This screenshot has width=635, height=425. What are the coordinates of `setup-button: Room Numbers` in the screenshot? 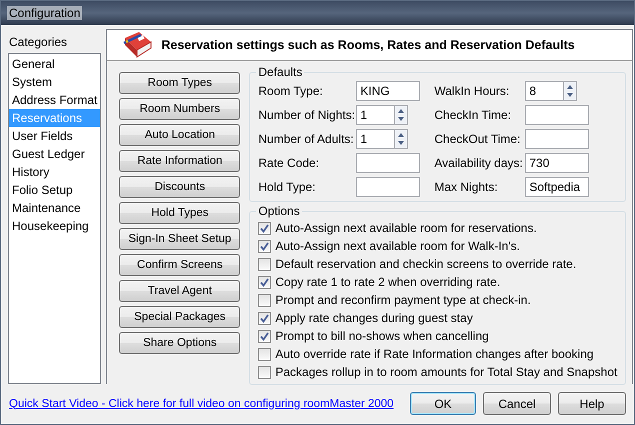 It's located at (179, 109).